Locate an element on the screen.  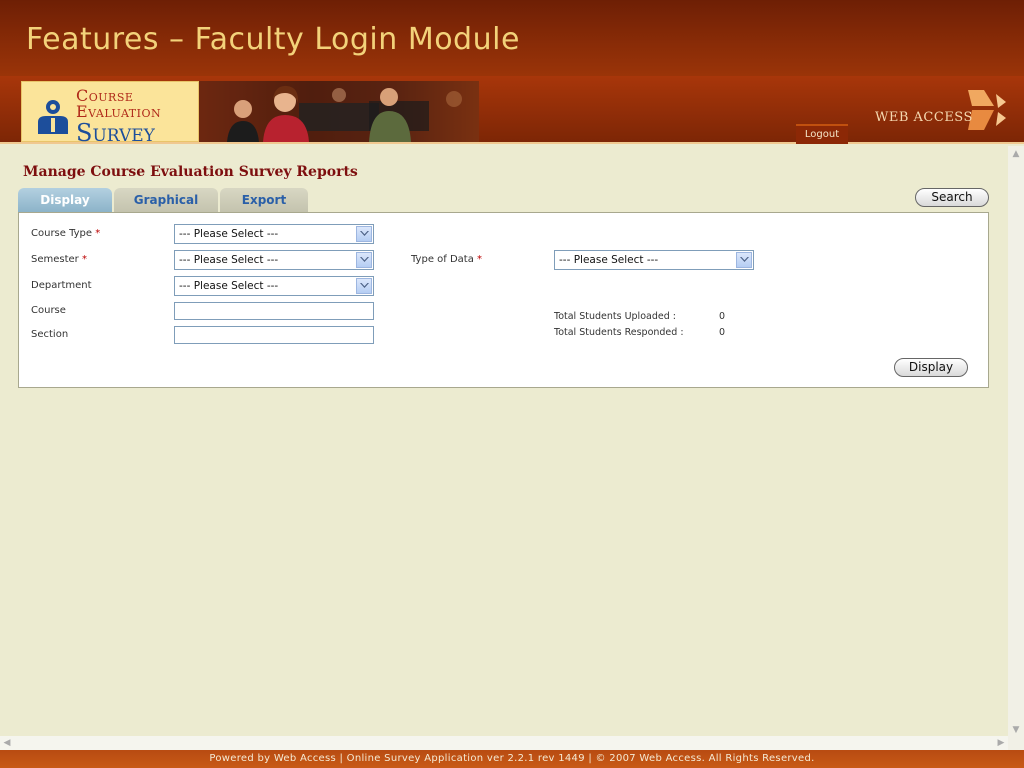
tab-display: Display is located at coordinates (65, 200).